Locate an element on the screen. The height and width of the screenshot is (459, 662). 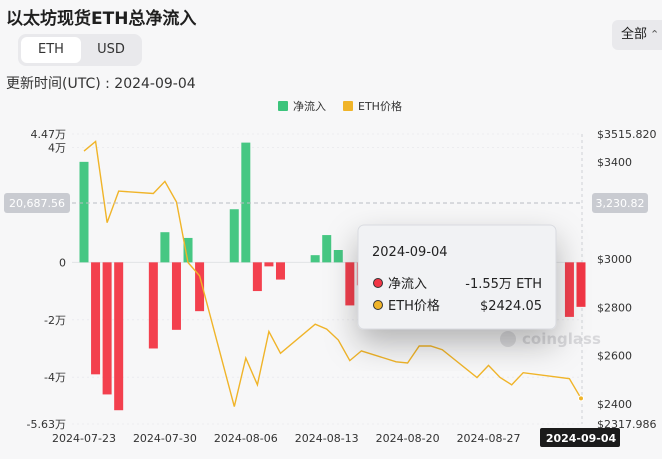
x-tick-5: 2024-08-27 is located at coordinates (489, 438).